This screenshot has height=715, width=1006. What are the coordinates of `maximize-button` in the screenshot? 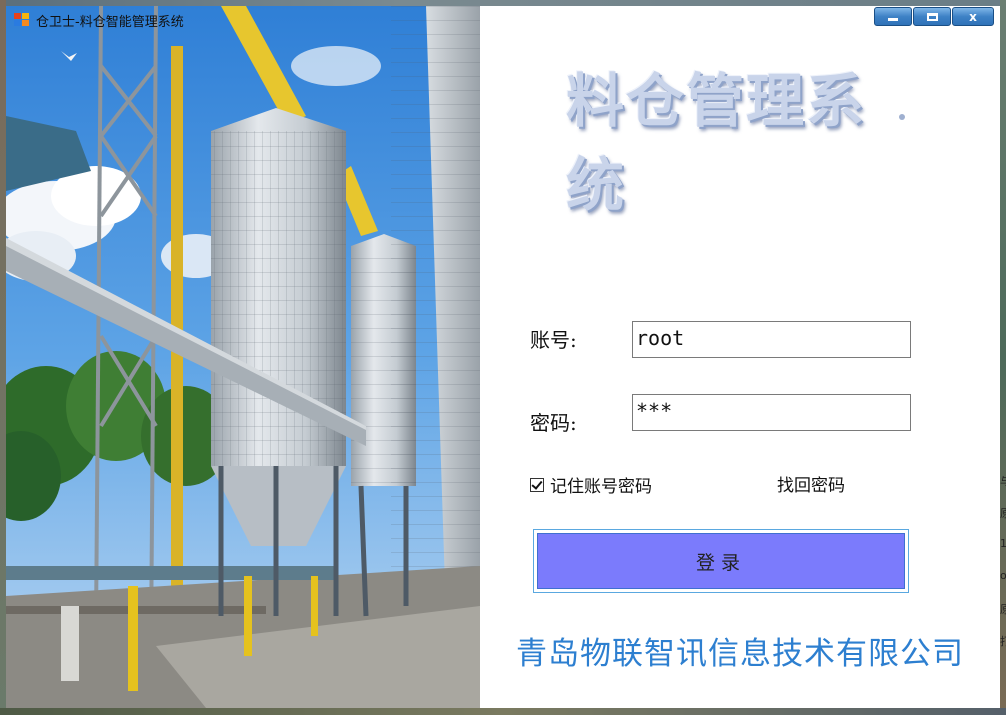 It's located at (932, 16).